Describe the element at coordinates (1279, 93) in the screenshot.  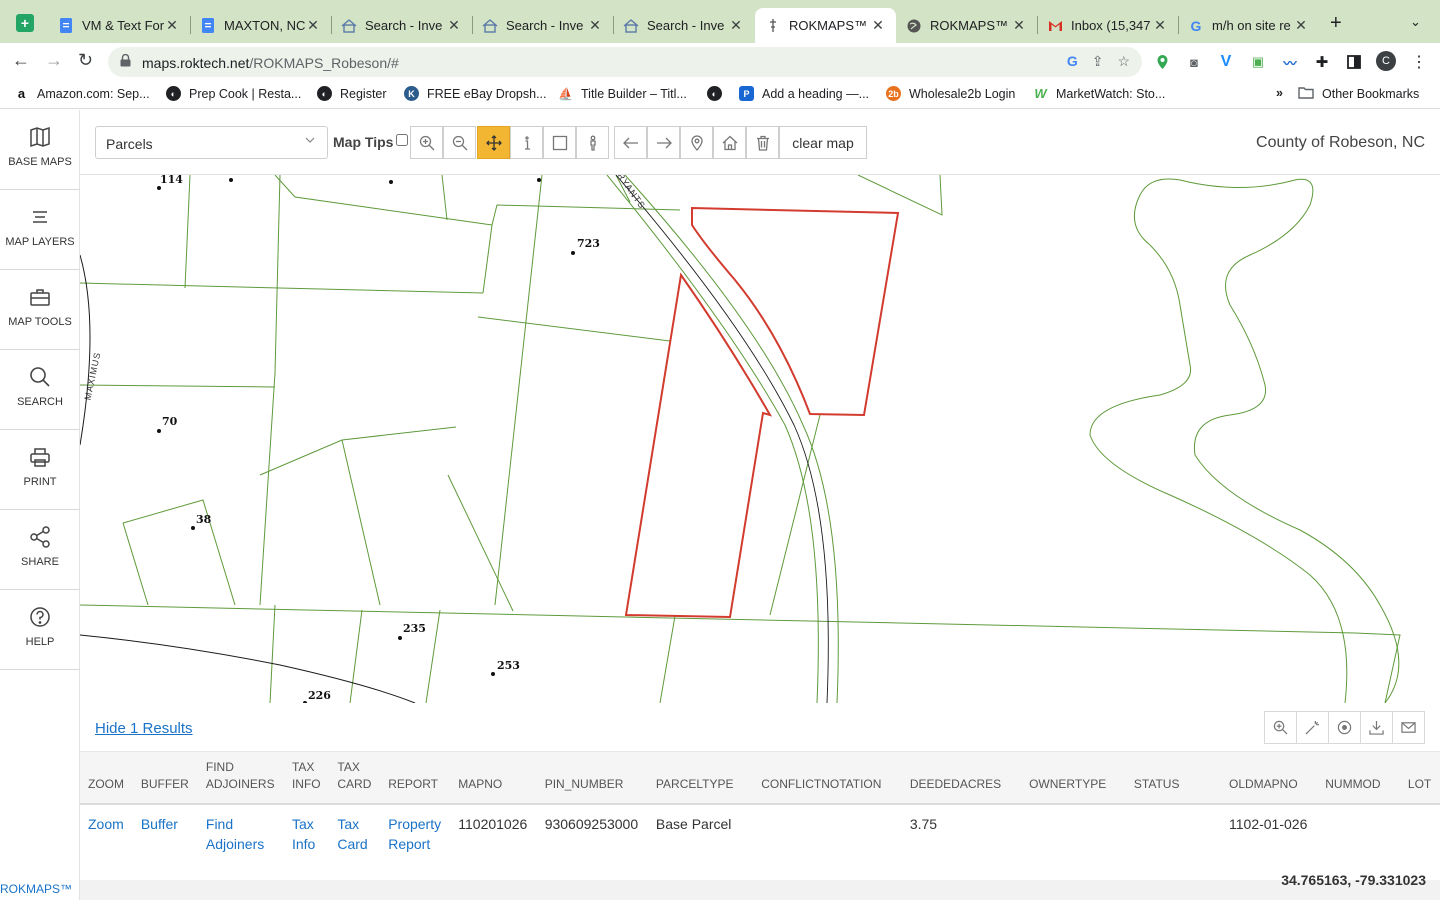
I see `bookmarks-overflow: »` at that location.